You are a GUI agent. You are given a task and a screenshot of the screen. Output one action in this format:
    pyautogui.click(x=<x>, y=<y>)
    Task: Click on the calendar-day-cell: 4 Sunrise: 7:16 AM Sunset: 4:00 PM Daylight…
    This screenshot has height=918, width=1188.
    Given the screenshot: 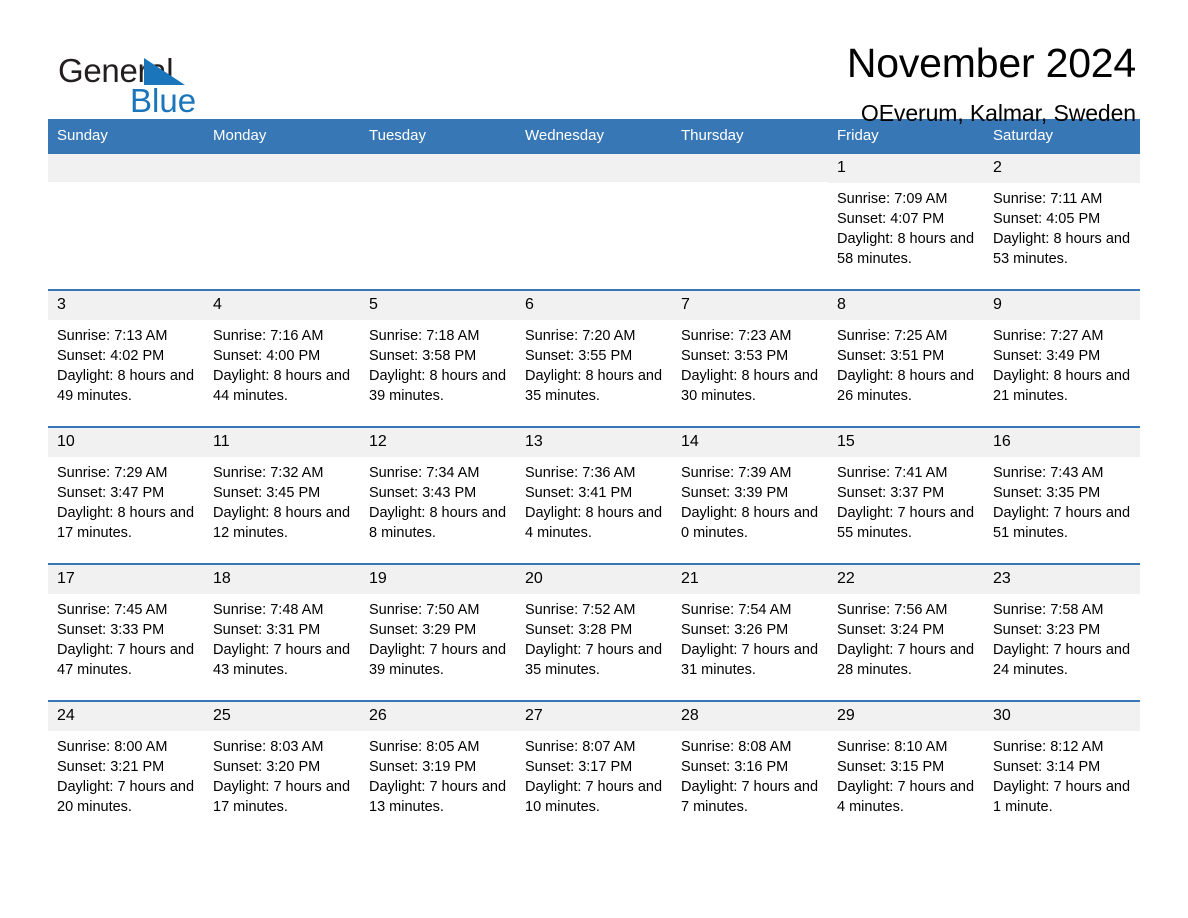 What is the action you would take?
    pyautogui.click(x=282, y=358)
    